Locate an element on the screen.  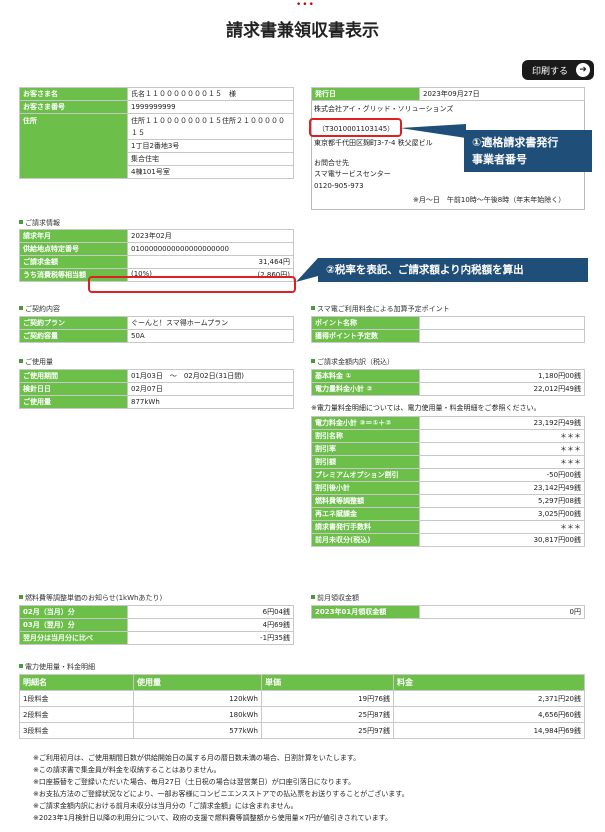
table-row: お客さま番号 1999999999 is located at coordinates (156, 107).